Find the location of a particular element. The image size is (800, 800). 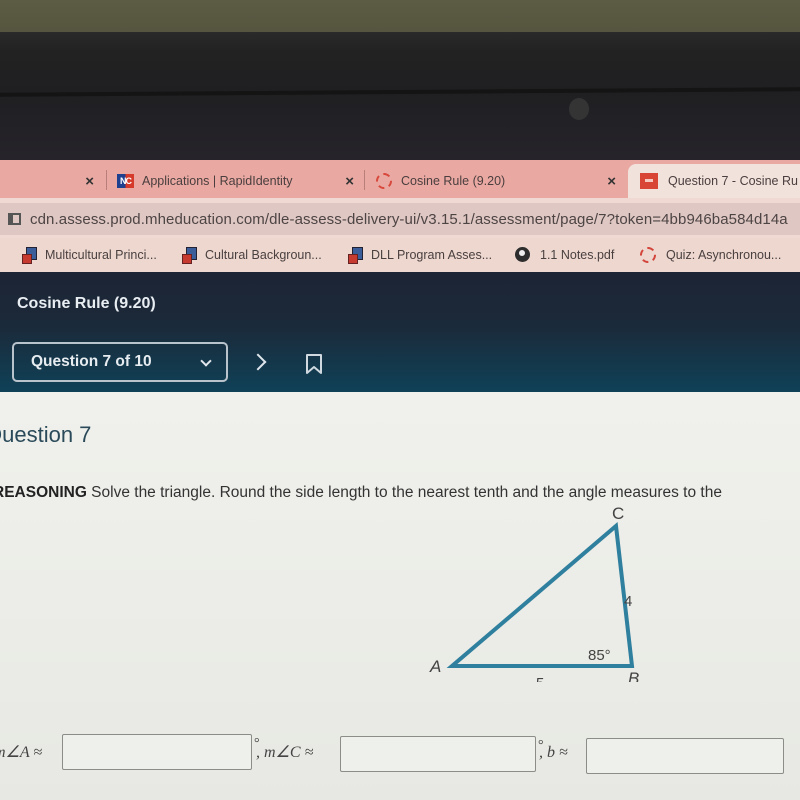

webcam is located at coordinates (579, 109).